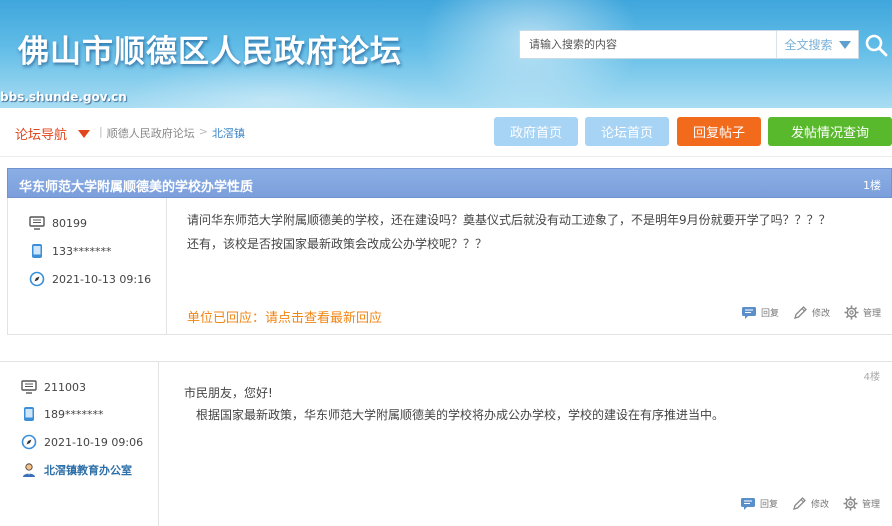 Image resolution: width=892 pixels, height=526 pixels. Describe the element at coordinates (74, 414) in the screenshot. I see `phone-number: 189*******` at that location.